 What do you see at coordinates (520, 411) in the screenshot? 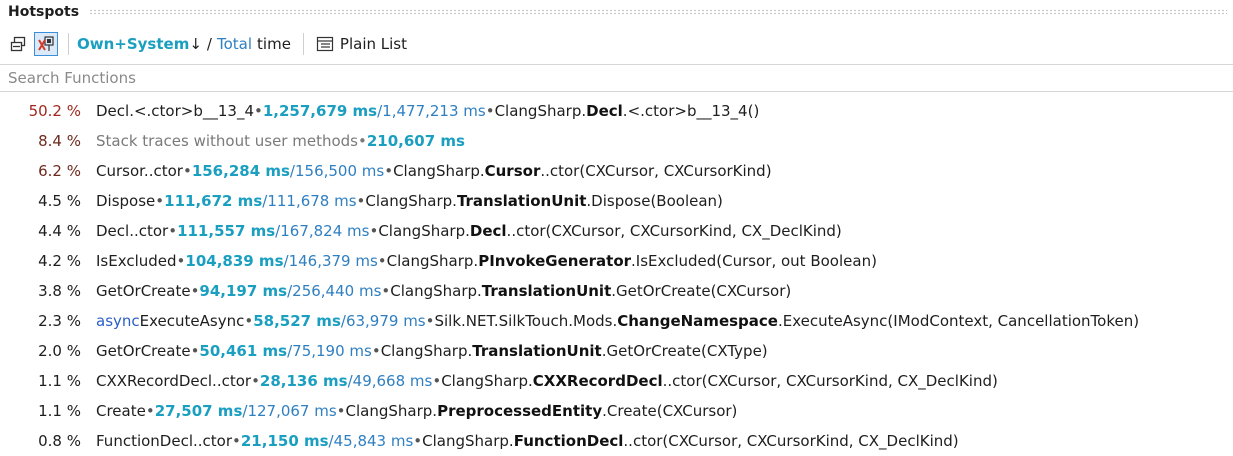
I see `class-name: PreprocessedEntity` at bounding box center [520, 411].